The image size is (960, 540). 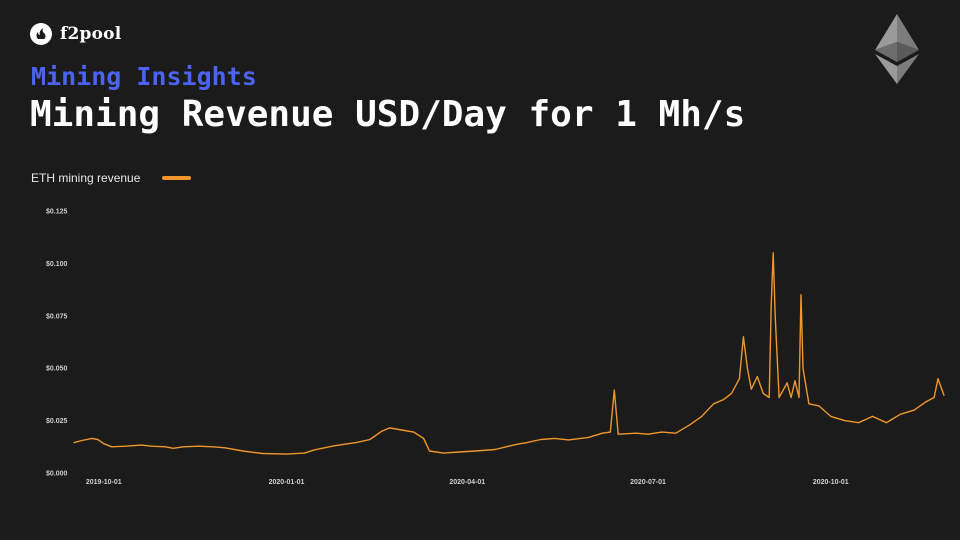 I want to click on y-axis-ticks: $0.000 $0.025 $0.050 $0.075 $0.100 $0.125, so click(x=57, y=343).